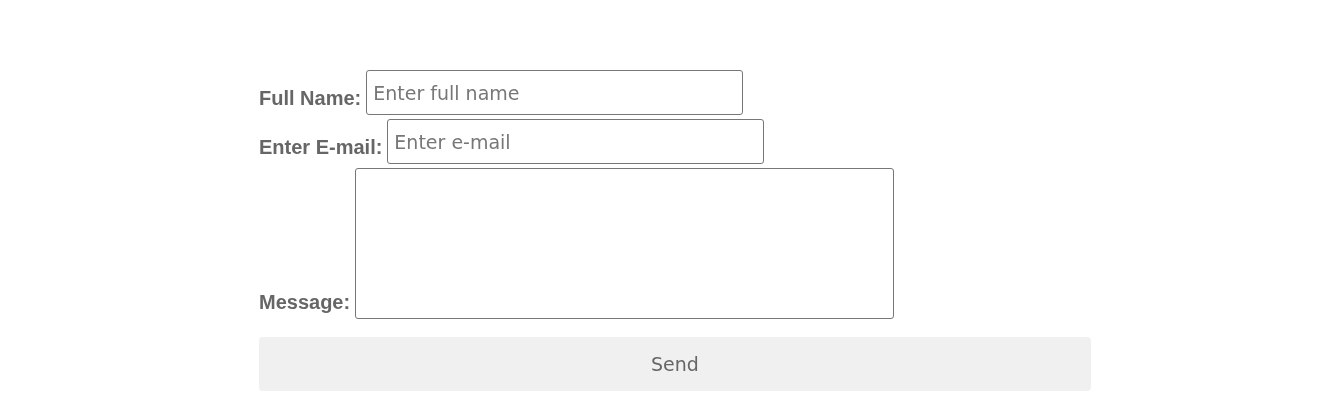  What do you see at coordinates (625, 243) in the screenshot?
I see `message-field` at bounding box center [625, 243].